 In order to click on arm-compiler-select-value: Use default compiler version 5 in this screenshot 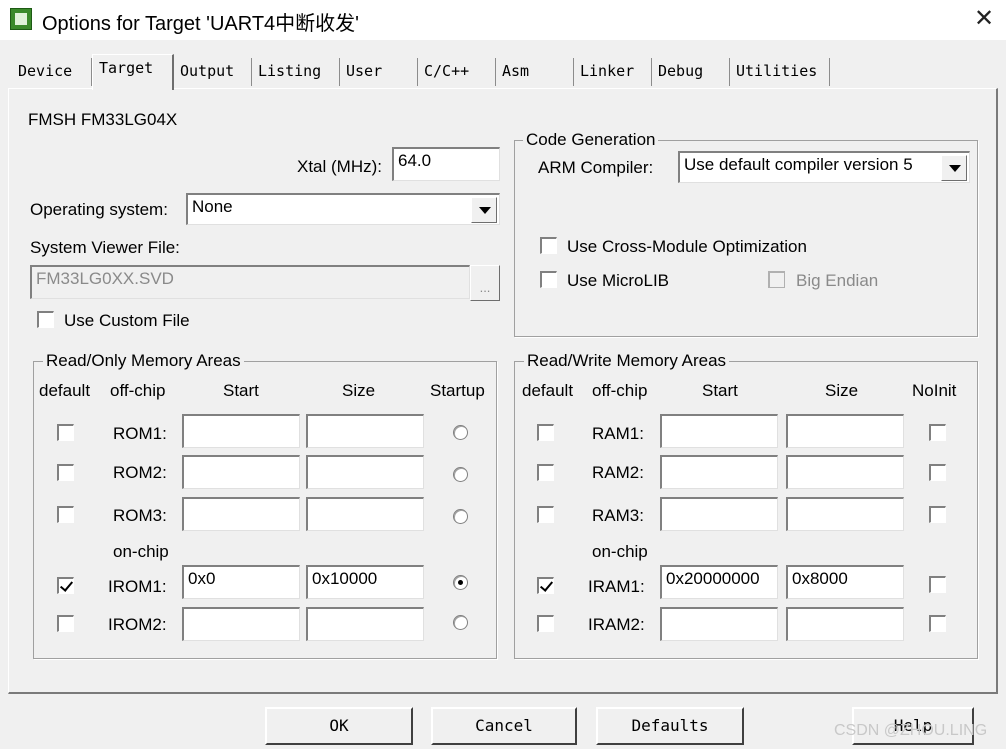, I will do `click(798, 164)`.